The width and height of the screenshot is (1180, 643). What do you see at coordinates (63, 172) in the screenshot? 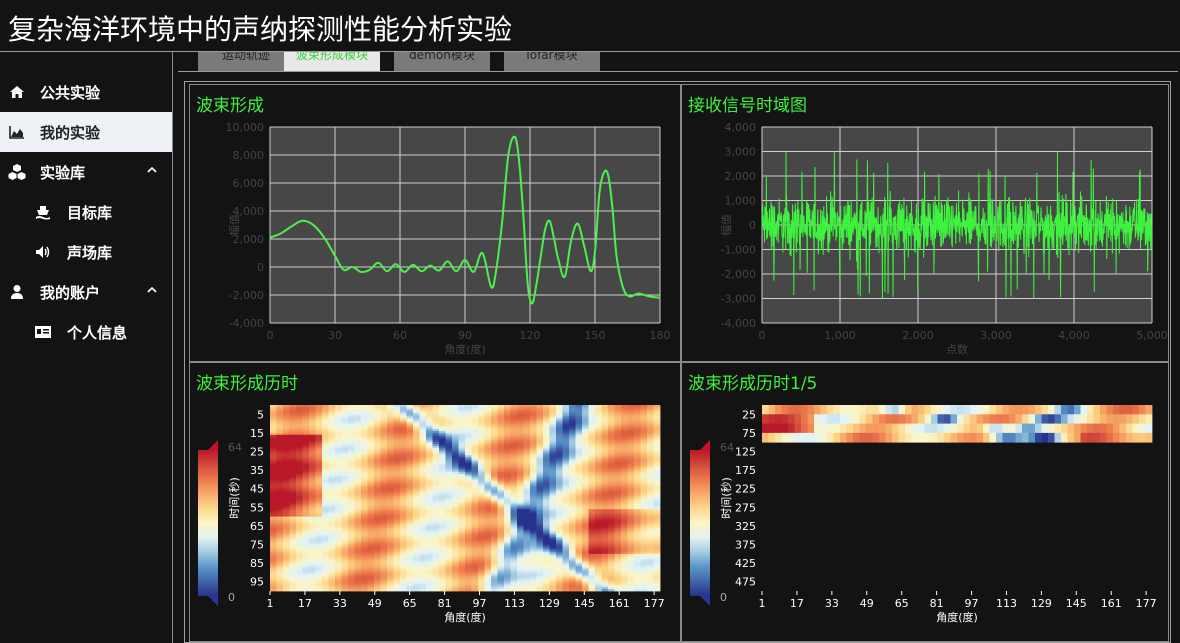
I see `sidebar-item-label: 实验库` at bounding box center [63, 172].